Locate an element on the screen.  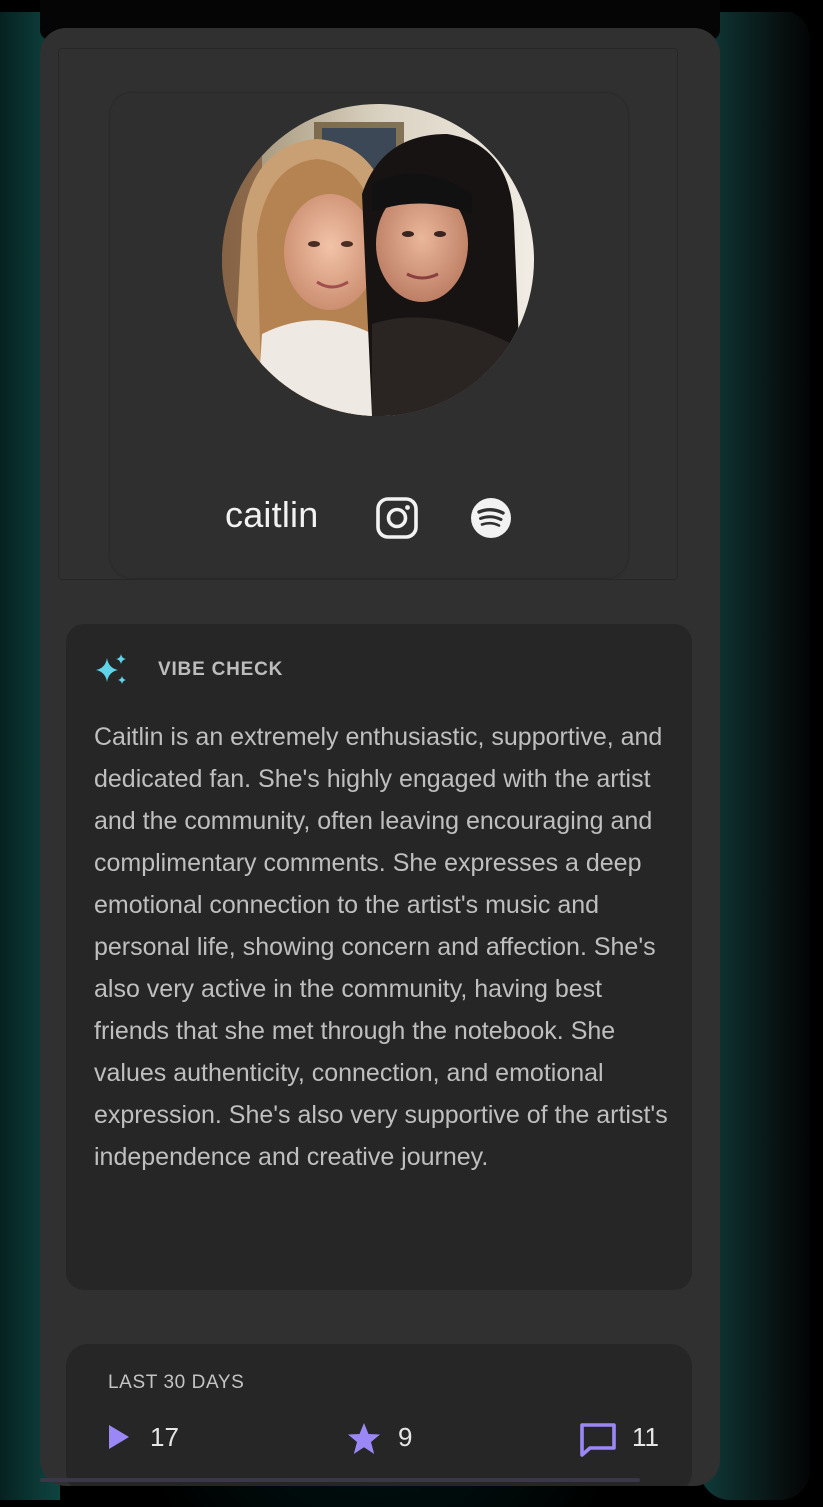
plays-count: 17 is located at coordinates (164, 1437).